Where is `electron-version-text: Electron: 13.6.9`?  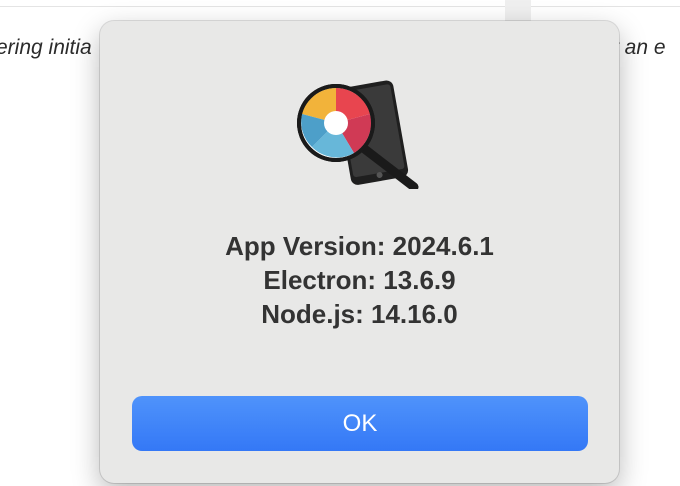 electron-version-text: Electron: 13.6.9 is located at coordinates (359, 280).